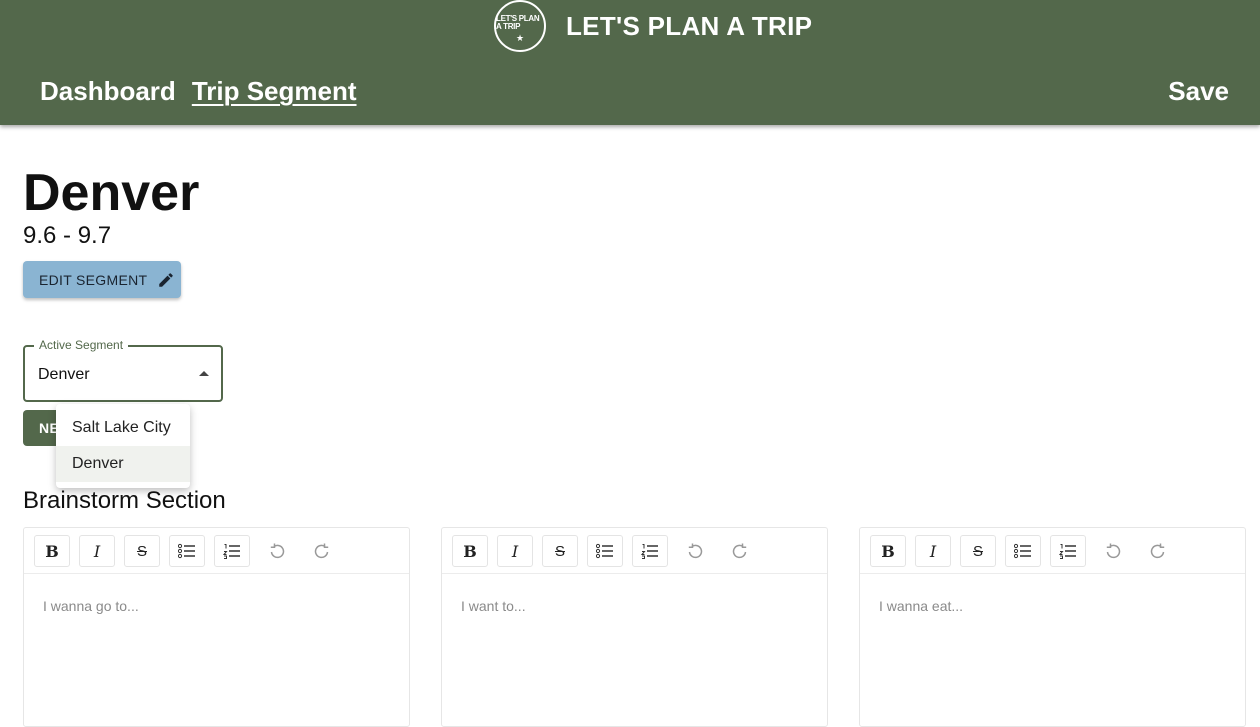  What do you see at coordinates (1198, 91) in the screenshot?
I see `save-button: Save` at bounding box center [1198, 91].